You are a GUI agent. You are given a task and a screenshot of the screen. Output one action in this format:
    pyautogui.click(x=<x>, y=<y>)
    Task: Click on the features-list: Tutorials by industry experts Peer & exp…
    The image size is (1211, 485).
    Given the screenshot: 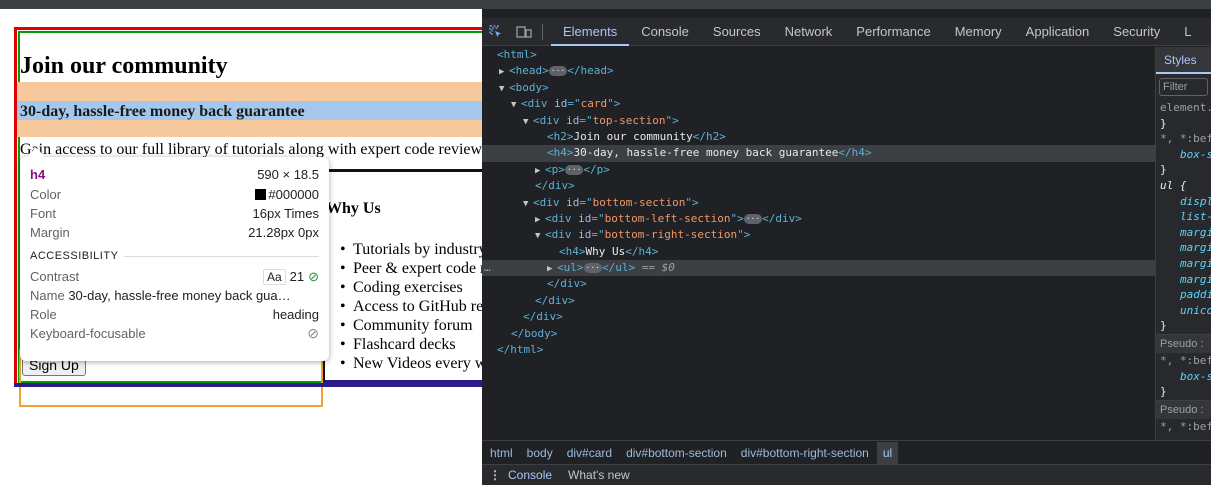 What is the action you would take?
    pyautogui.click(x=411, y=306)
    